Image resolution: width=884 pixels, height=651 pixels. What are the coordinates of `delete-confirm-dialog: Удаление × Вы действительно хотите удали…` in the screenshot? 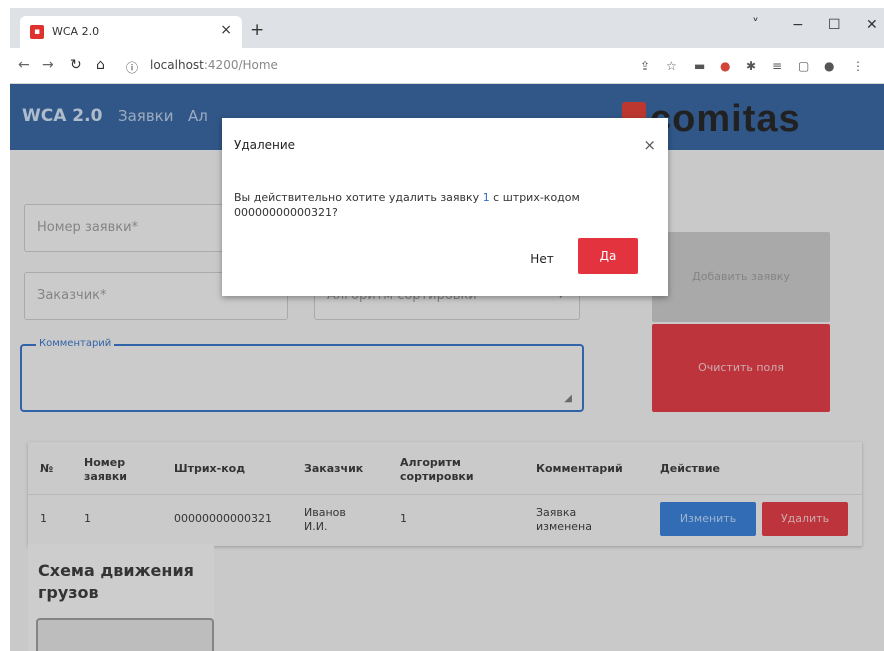 It's located at (445, 207).